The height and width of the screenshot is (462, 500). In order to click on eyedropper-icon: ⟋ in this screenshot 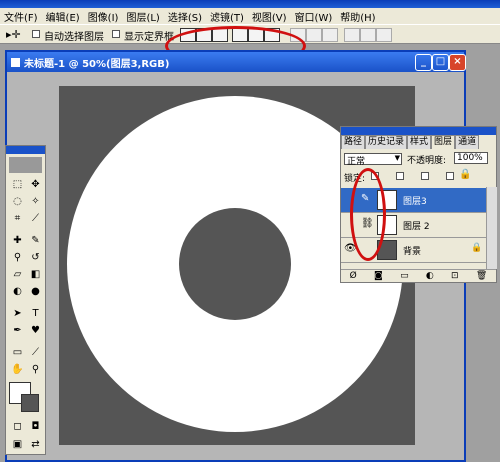, I will do `click(35, 352)`.